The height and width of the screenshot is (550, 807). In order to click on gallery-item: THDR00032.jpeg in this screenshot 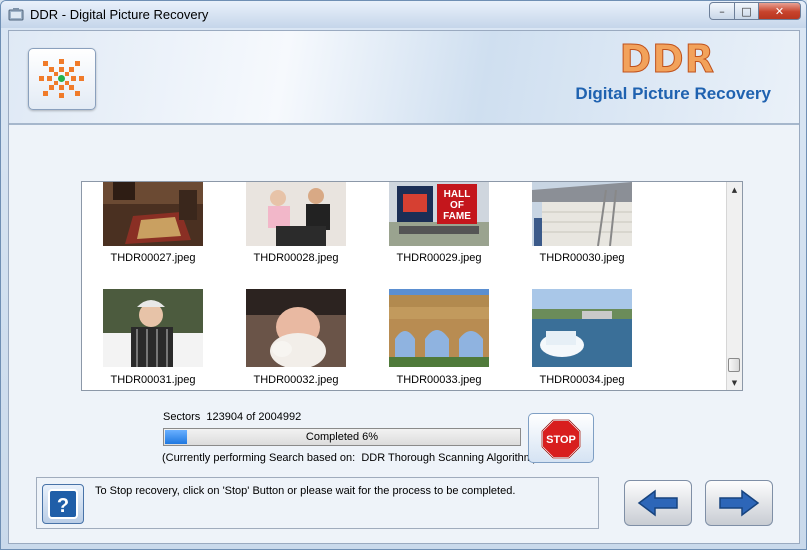, I will do `click(296, 337)`.